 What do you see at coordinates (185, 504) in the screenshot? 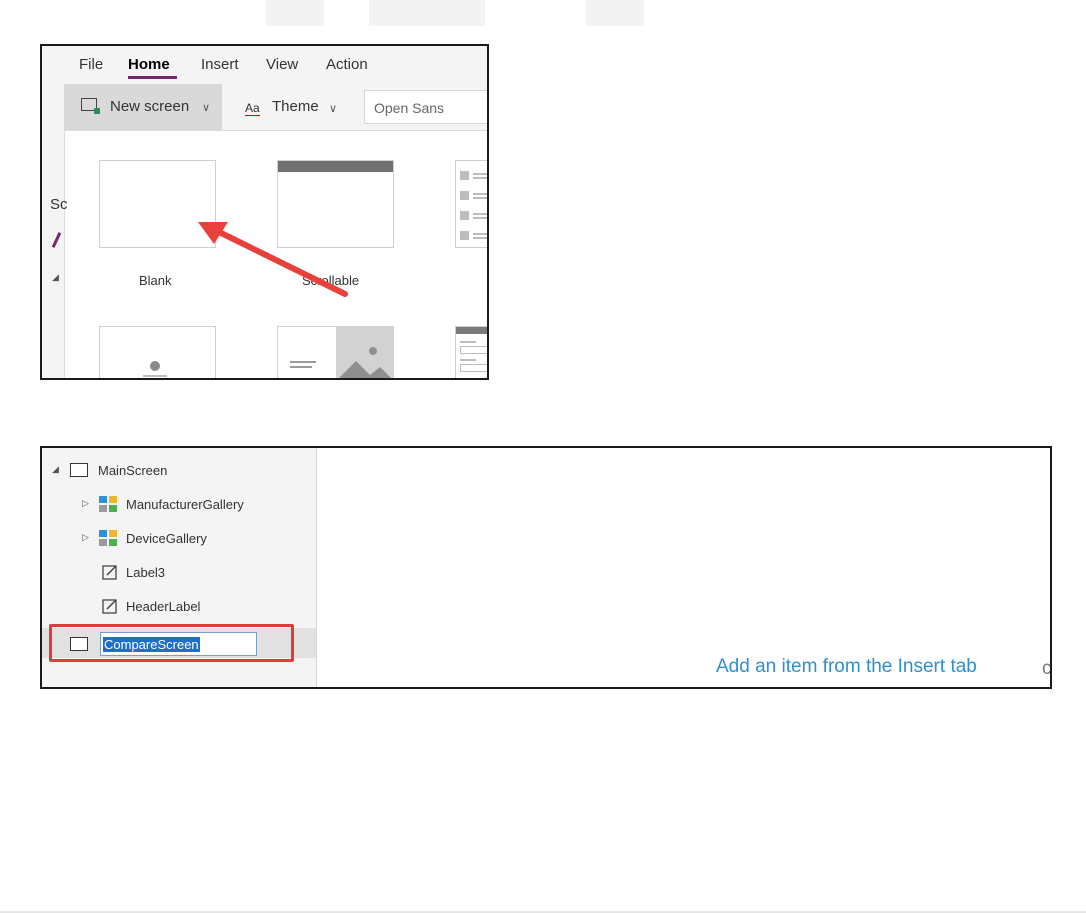
I see `tree-item-label: ManufacturerGallery` at bounding box center [185, 504].